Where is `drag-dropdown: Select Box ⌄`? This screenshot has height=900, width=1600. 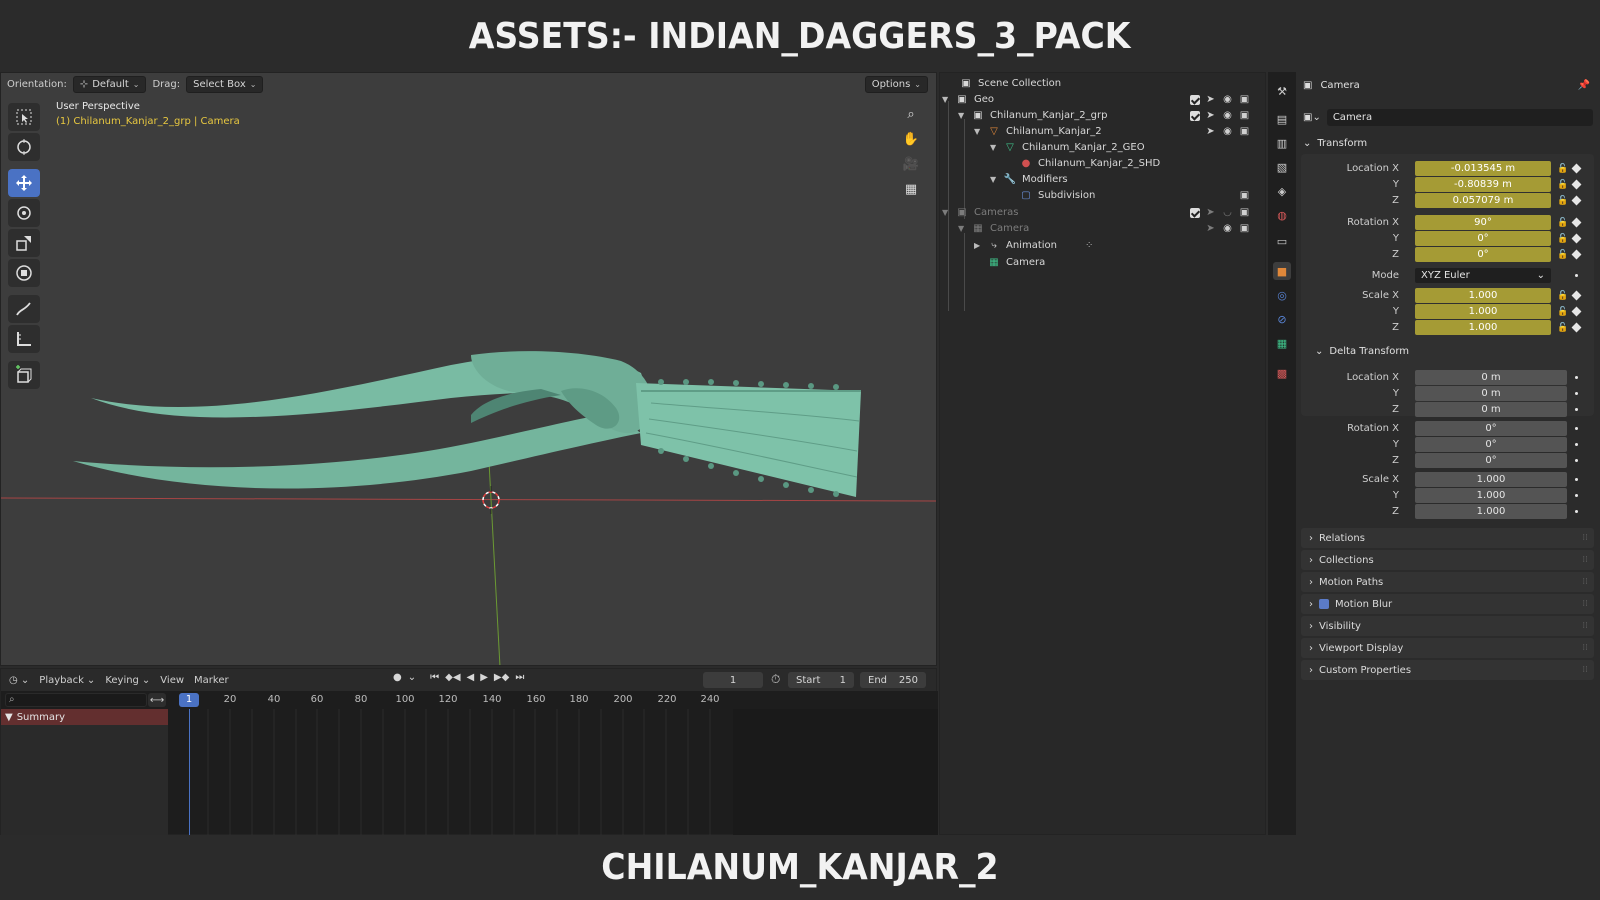
drag-dropdown: Select Box ⌄ is located at coordinates (225, 84).